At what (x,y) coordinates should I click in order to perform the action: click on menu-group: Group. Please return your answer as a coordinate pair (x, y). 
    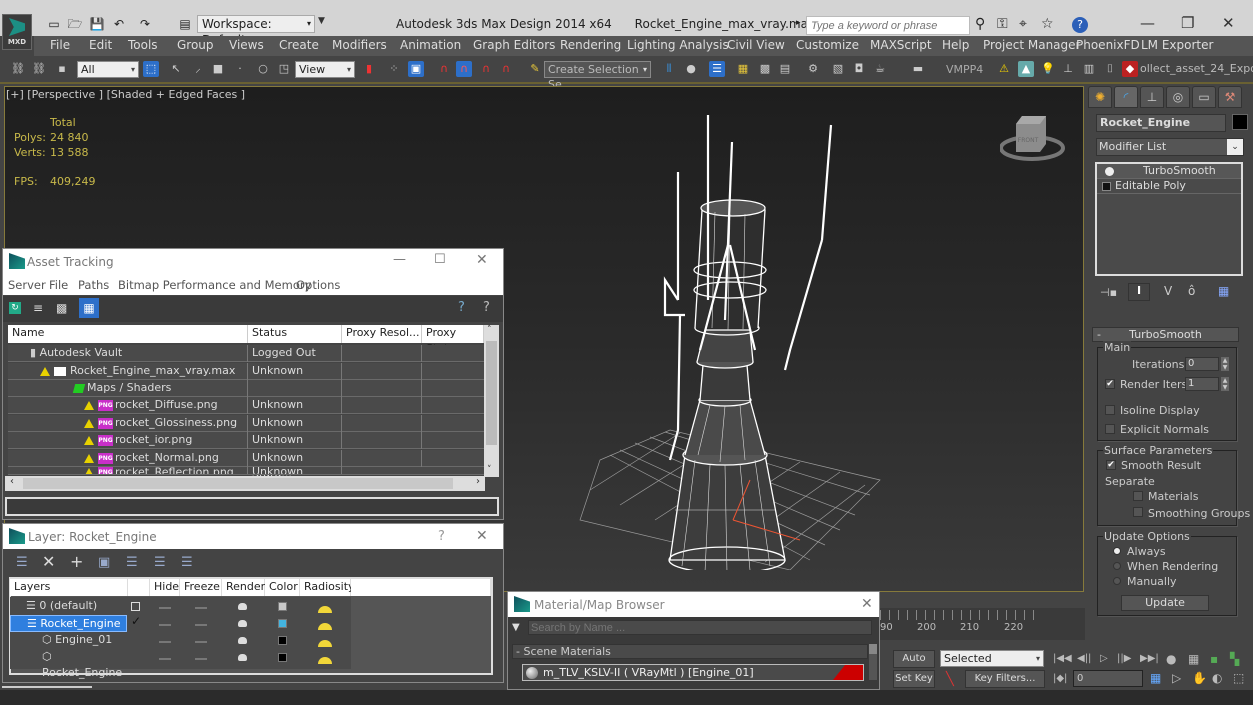
    Looking at the image, I should click on (195, 45).